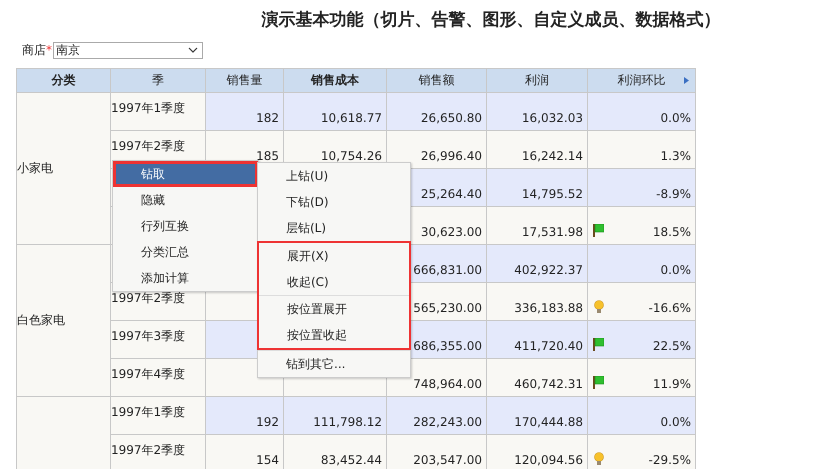  What do you see at coordinates (245, 111) in the screenshot?
I see `value-cell: 182` at bounding box center [245, 111].